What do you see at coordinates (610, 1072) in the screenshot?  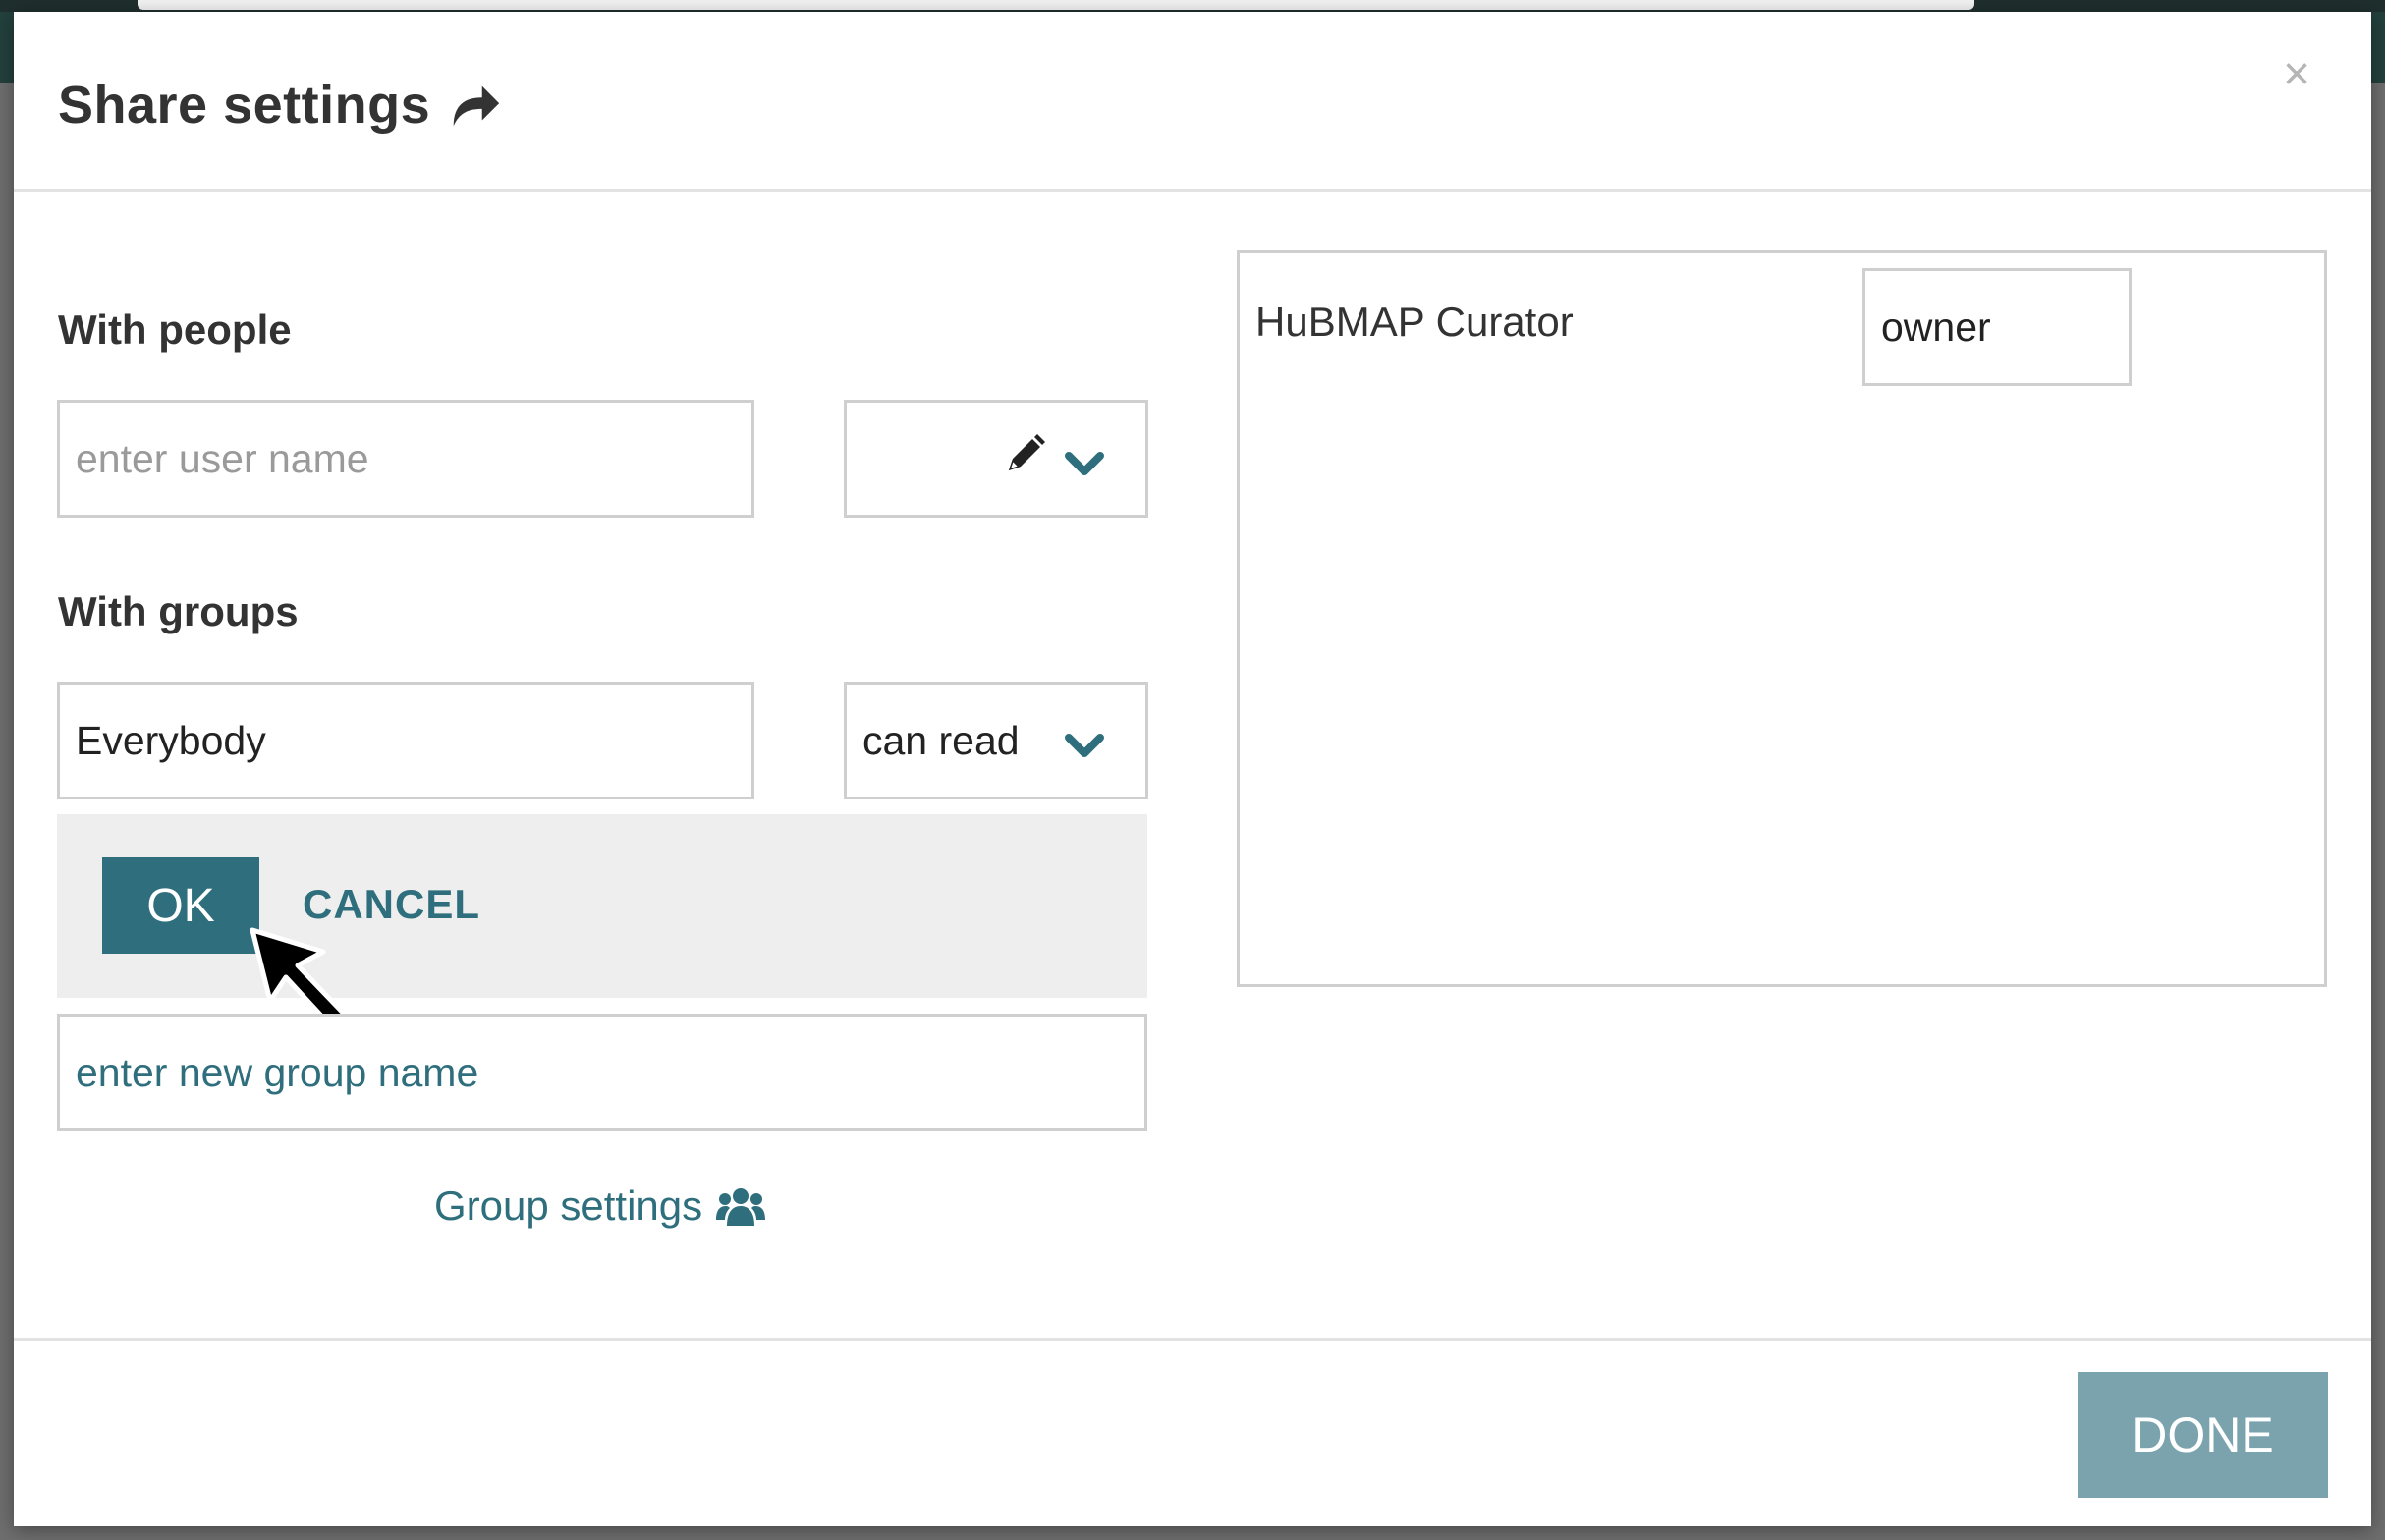 I see `new-group-input` at bounding box center [610, 1072].